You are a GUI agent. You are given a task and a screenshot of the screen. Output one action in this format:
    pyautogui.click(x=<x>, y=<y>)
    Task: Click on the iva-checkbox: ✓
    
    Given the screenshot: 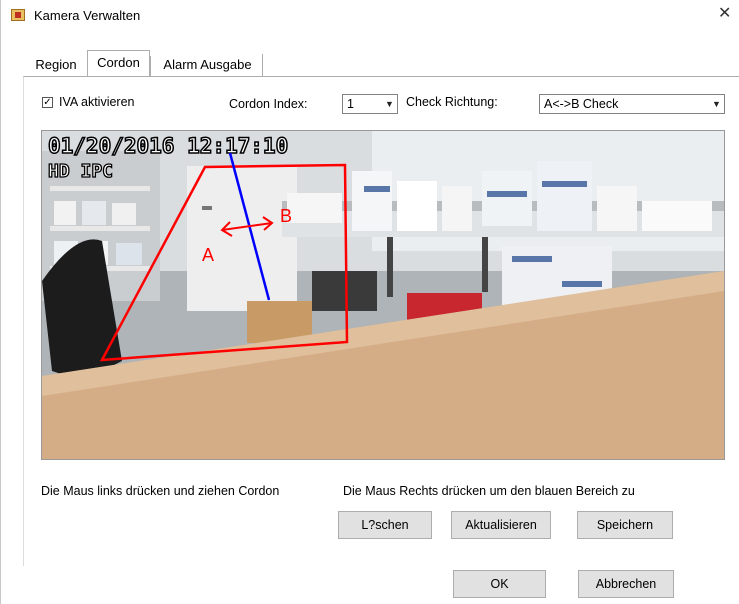 What is the action you would take?
    pyautogui.click(x=47, y=102)
    